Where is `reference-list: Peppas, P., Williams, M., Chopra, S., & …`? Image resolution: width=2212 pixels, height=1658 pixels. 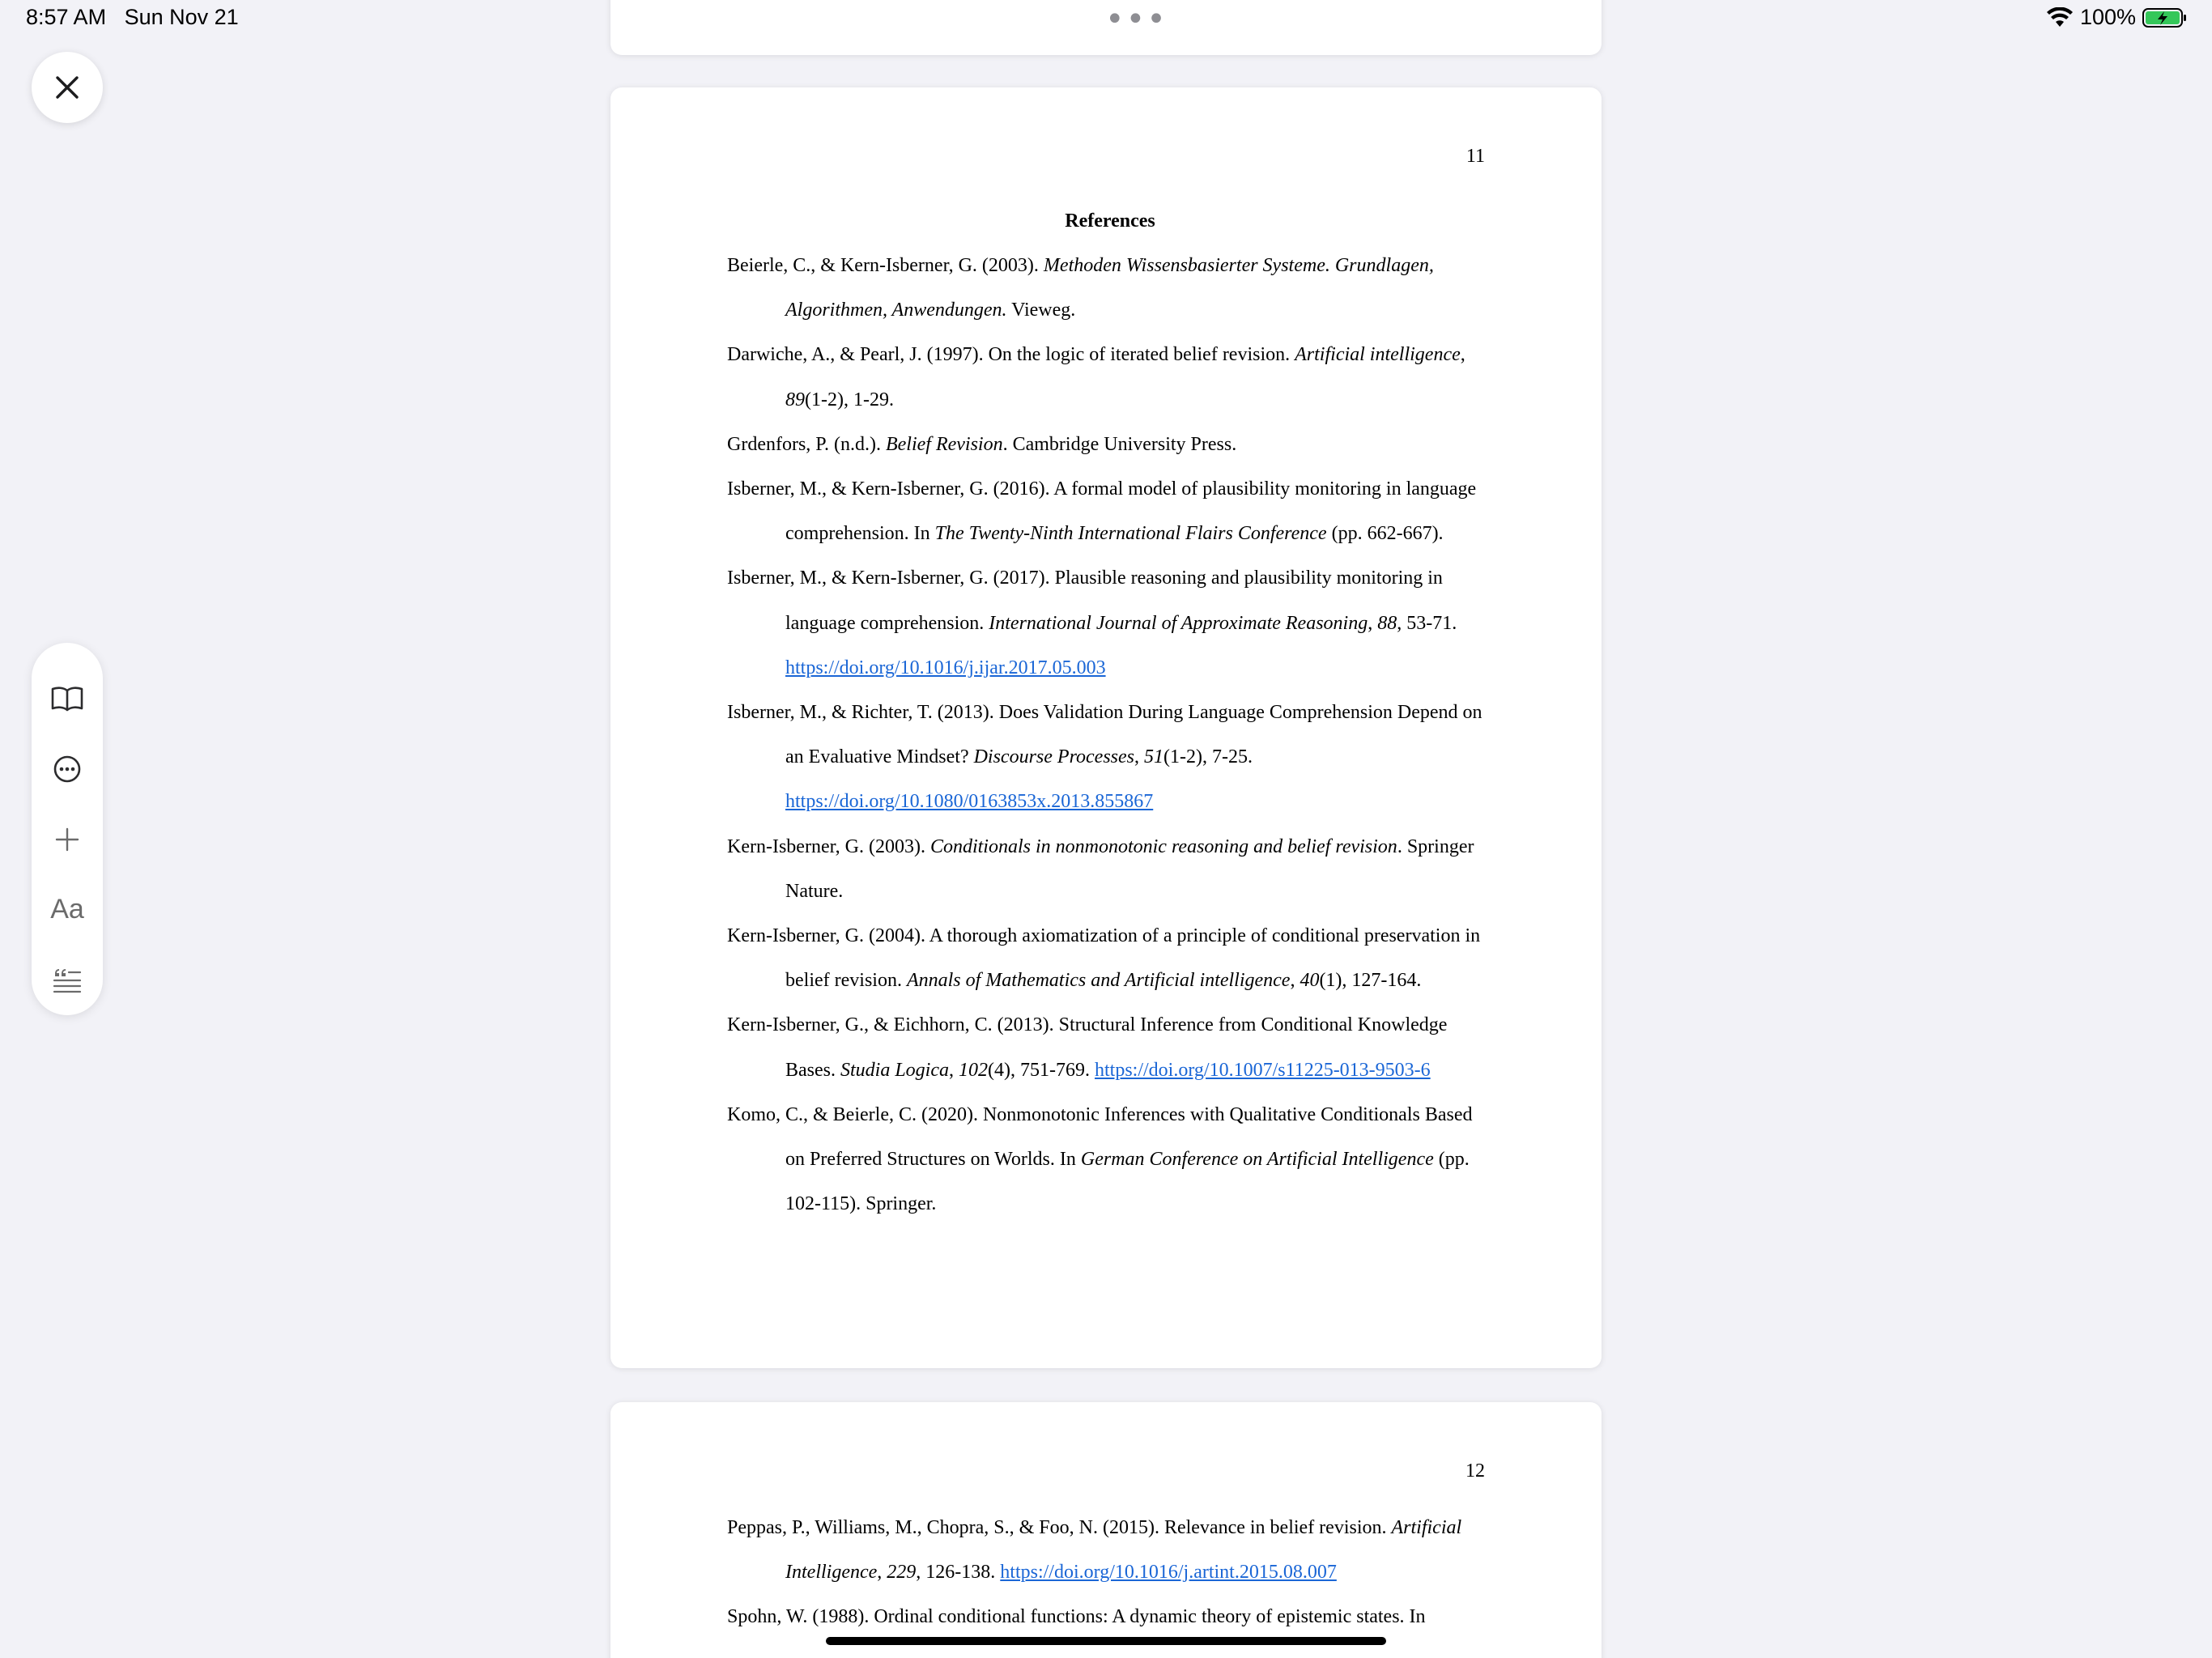
reference-list: Peppas, P., Williams, M., Chopra, S., & … is located at coordinates (1110, 1573).